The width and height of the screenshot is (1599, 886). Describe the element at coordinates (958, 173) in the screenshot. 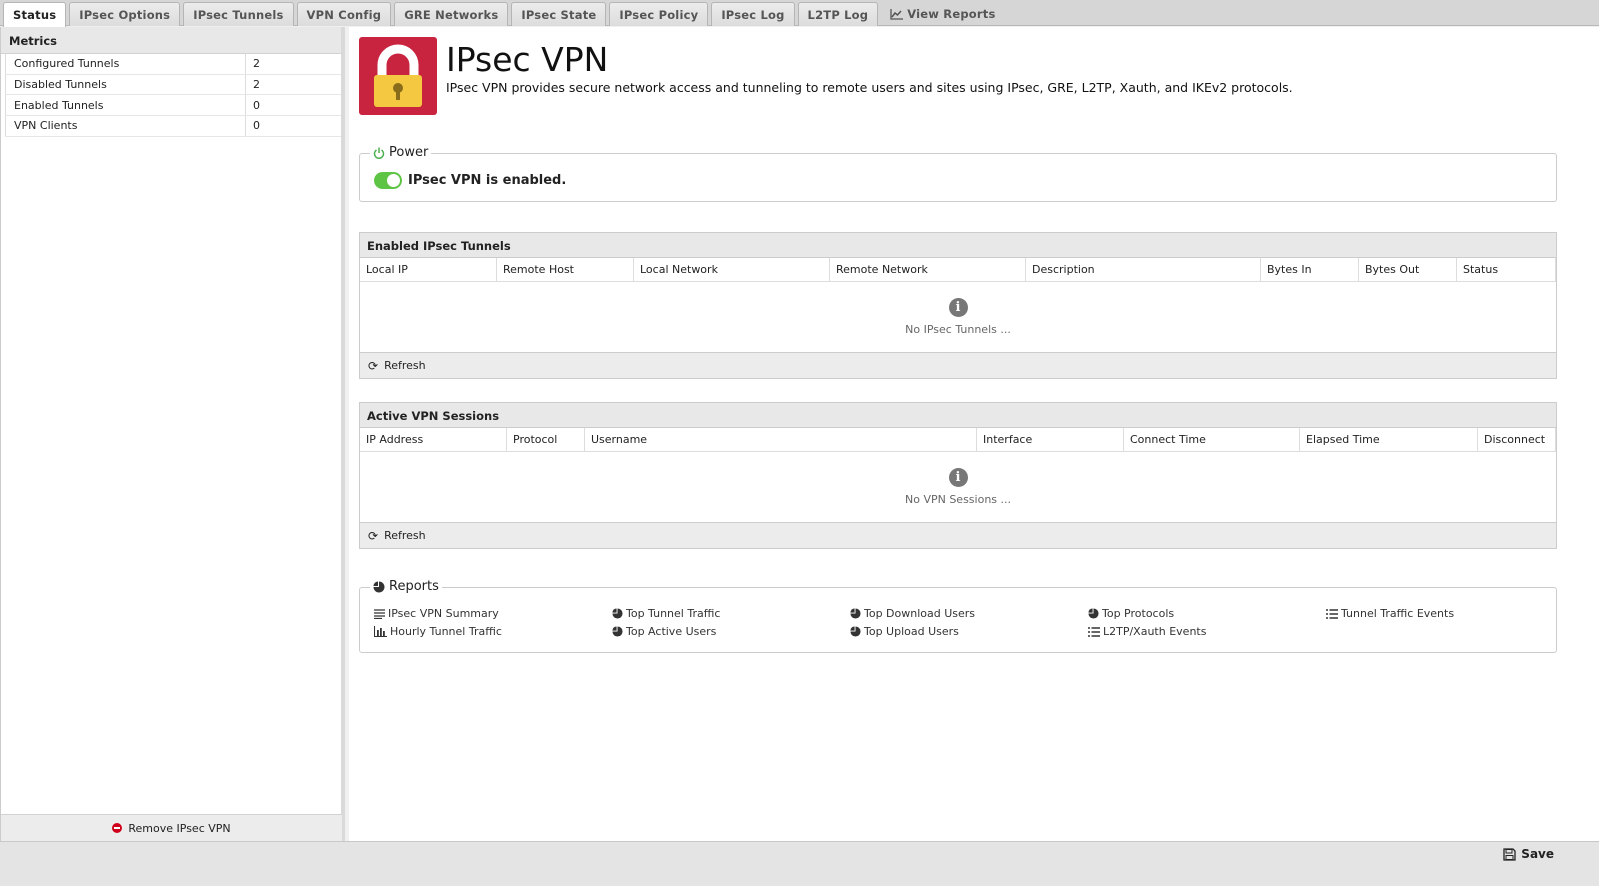

I see `power-section: Power IPsec VPN is enabled.` at that location.